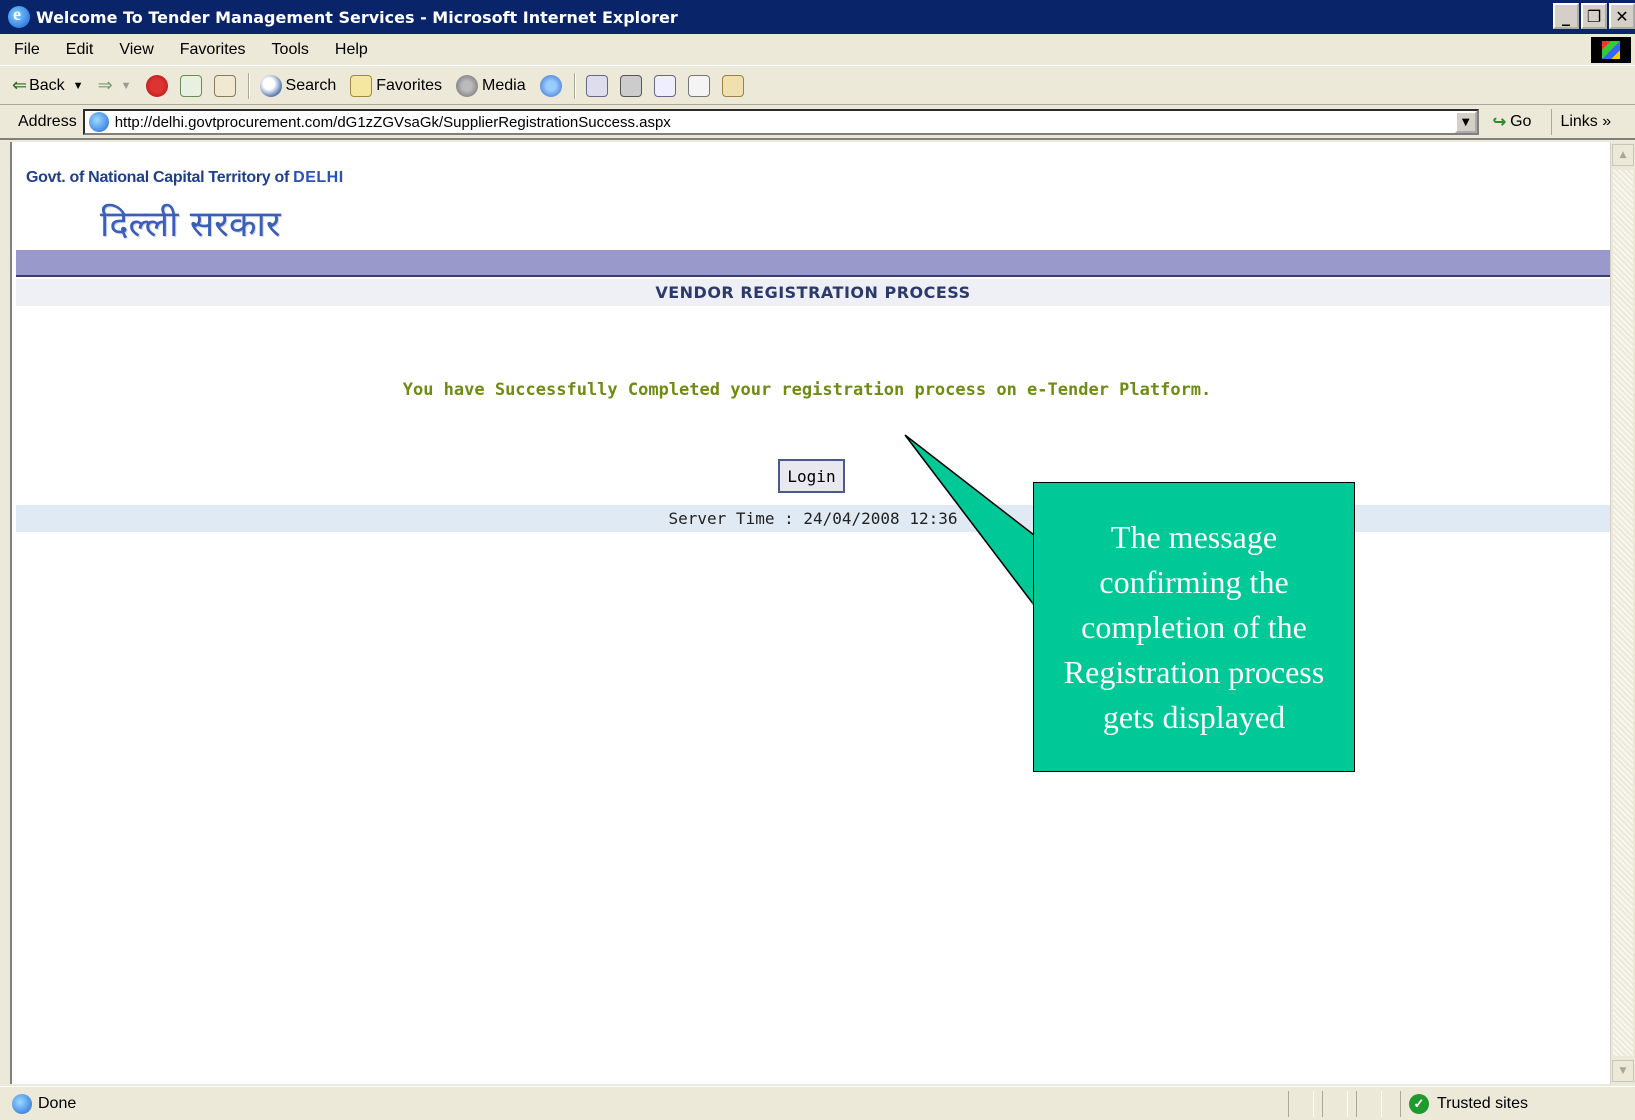 The image size is (1635, 1120). I want to click on discuss-icon, so click(698, 85).